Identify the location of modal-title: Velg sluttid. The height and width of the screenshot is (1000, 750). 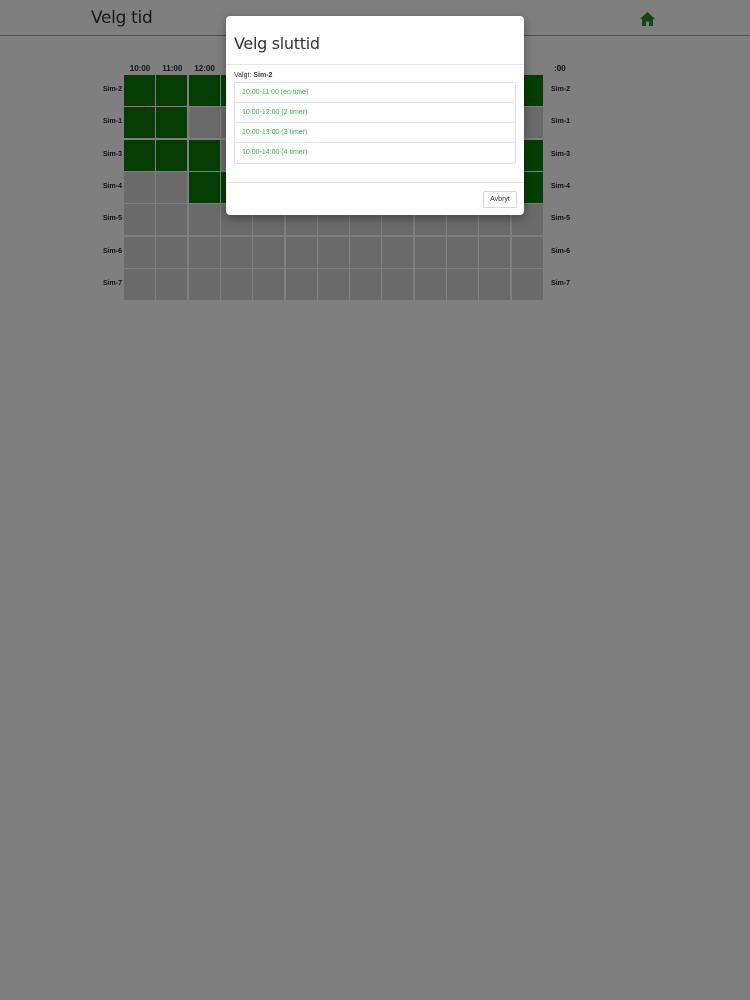
(277, 43).